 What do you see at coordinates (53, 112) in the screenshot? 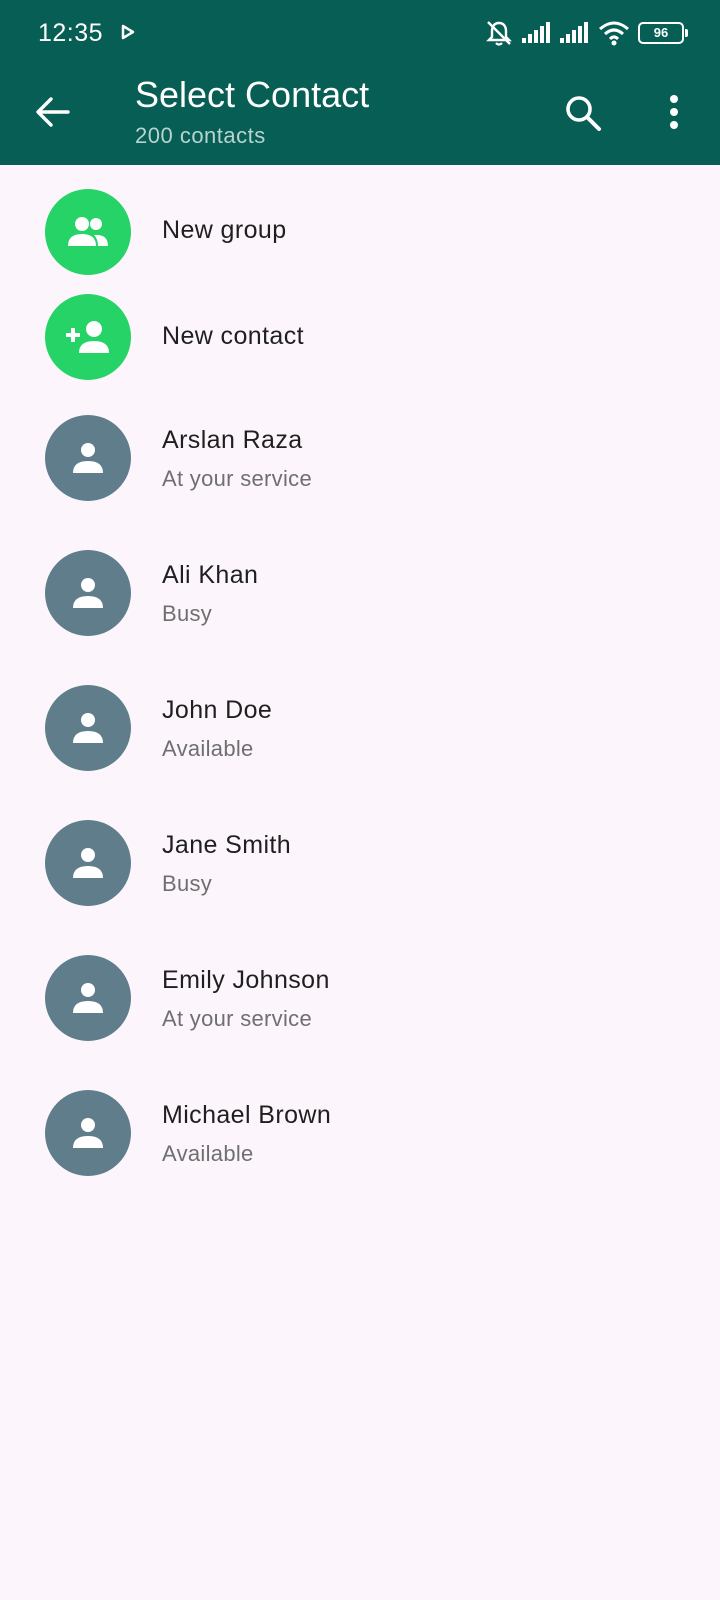
I see `back-arrow-icon` at bounding box center [53, 112].